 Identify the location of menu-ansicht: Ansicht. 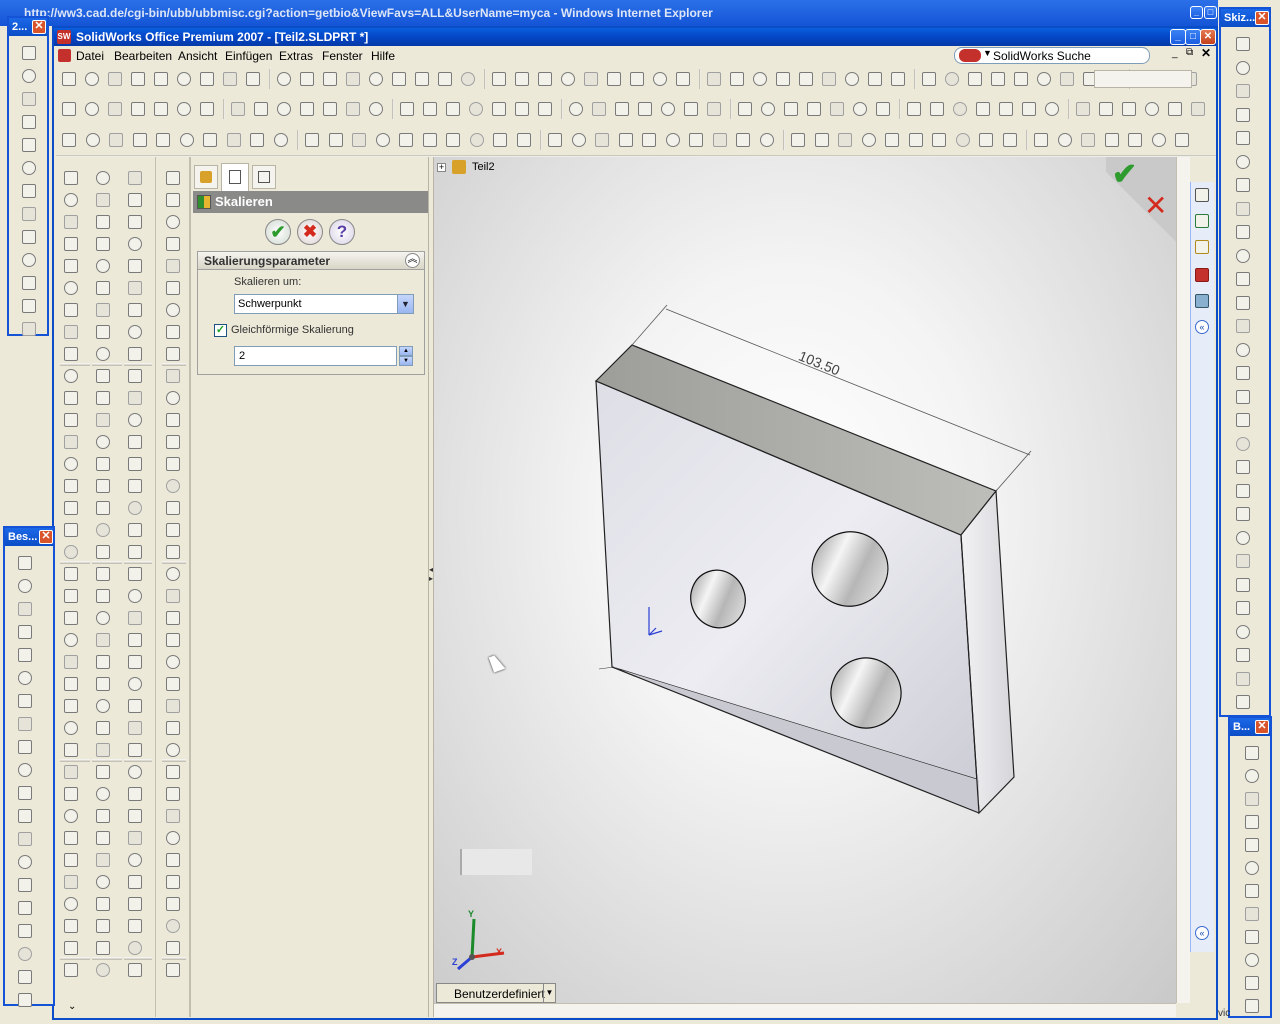
(197, 56).